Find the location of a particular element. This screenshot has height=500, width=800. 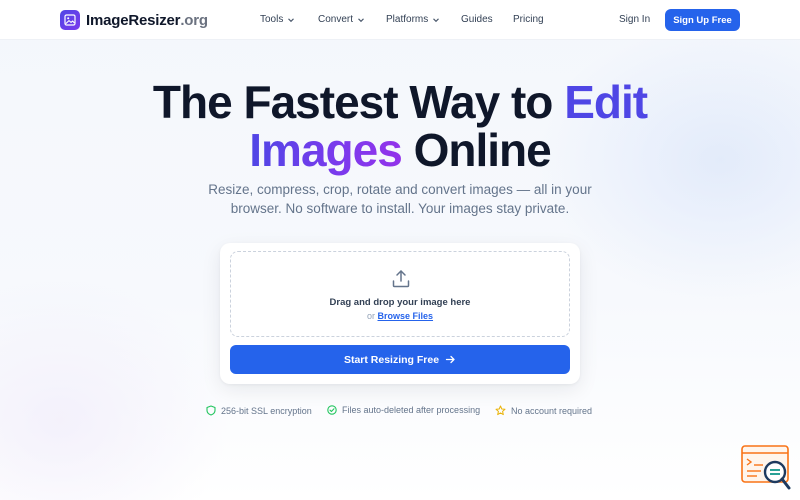

brand-logo: ImageResizer.org is located at coordinates (134, 20).